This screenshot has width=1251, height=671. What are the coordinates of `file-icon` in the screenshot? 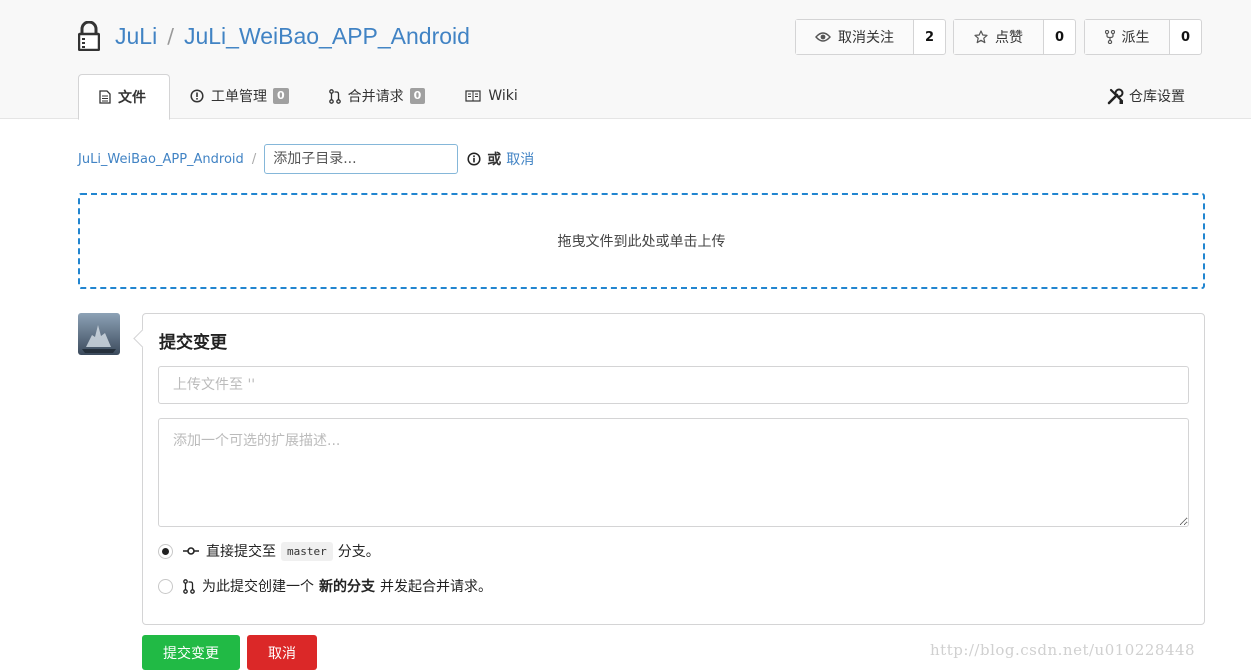 It's located at (105, 97).